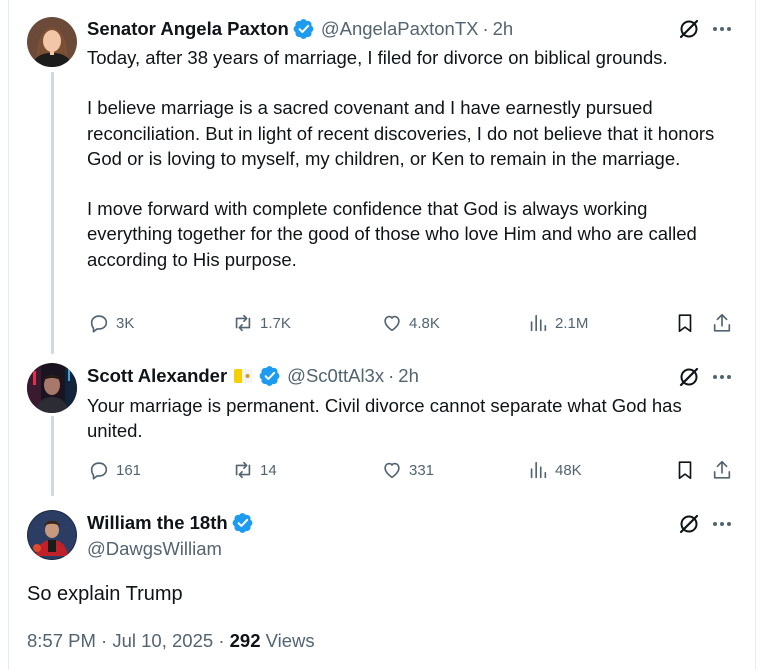 The width and height of the screenshot is (774, 670). I want to click on like-button: 4.8K, so click(410, 323).